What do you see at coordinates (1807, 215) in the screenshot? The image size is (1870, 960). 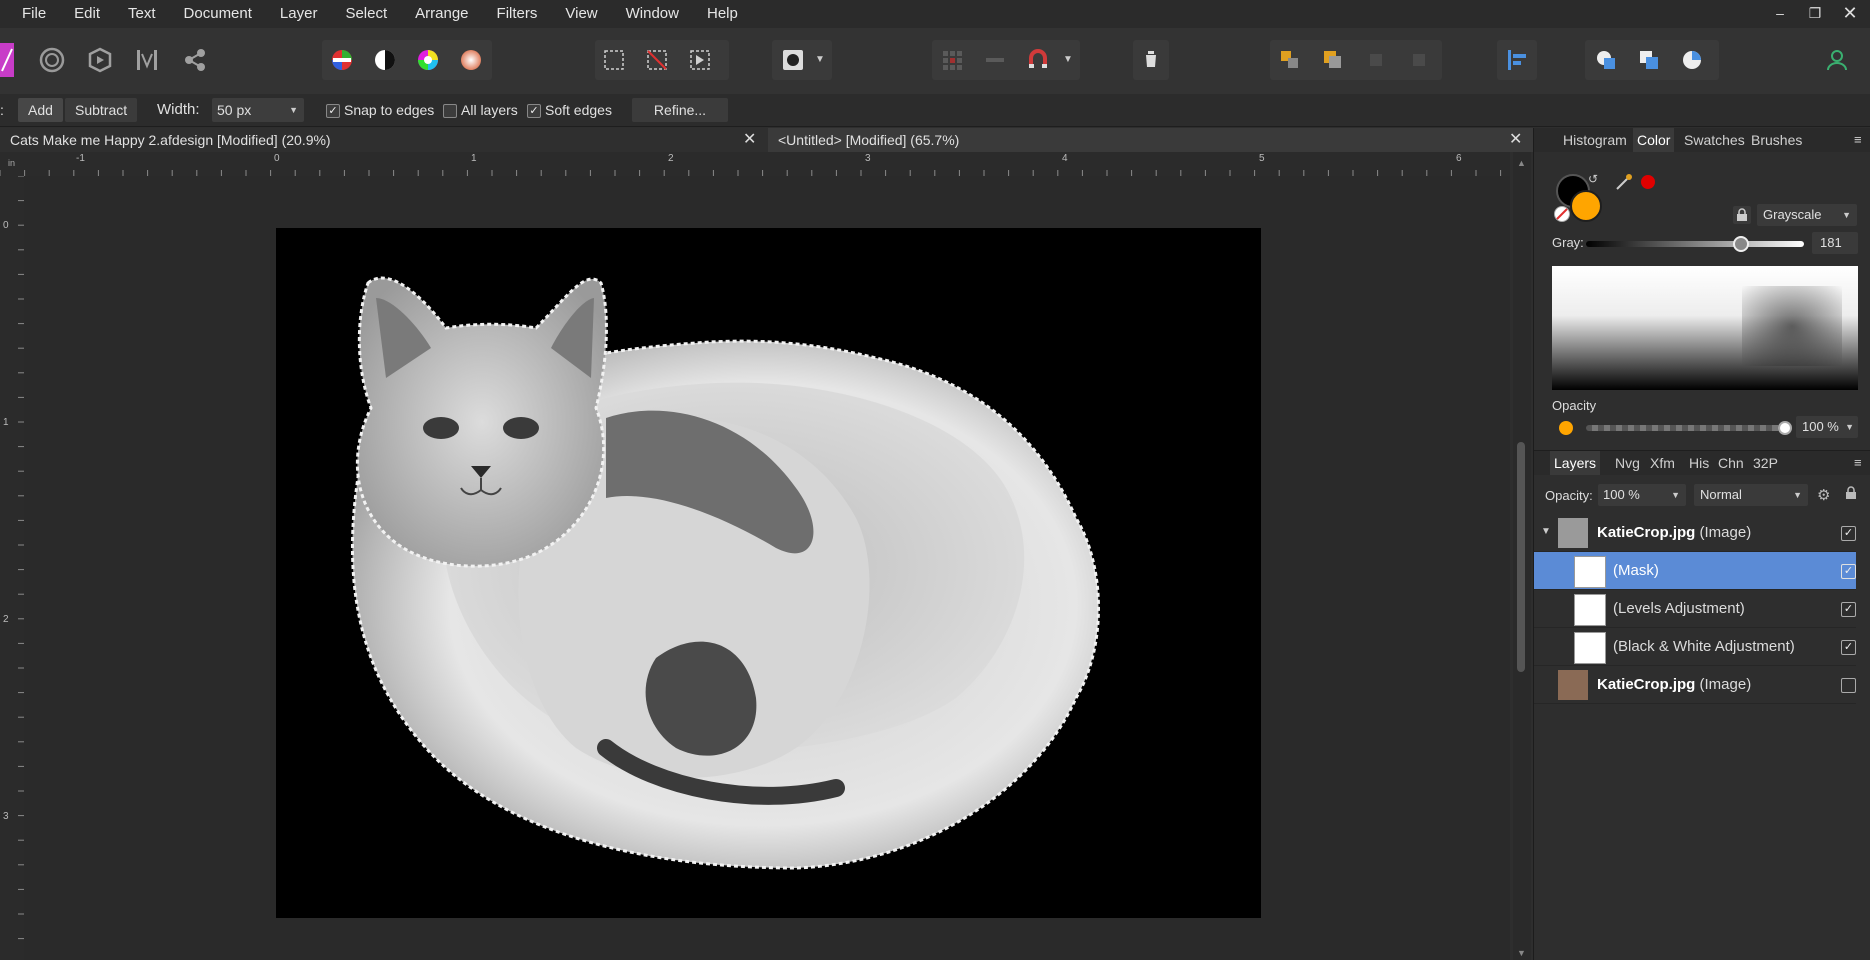 I see `color-mode-select: Grayscale ▼` at bounding box center [1807, 215].